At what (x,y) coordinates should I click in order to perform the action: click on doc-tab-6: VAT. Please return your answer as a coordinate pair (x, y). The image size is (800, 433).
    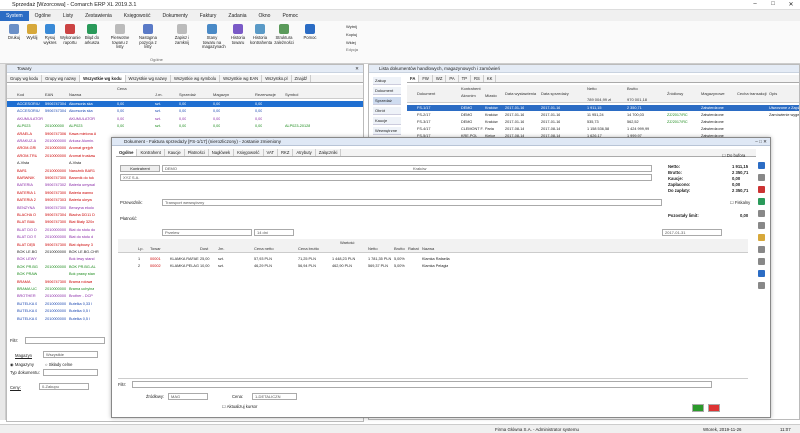
    Looking at the image, I should click on (271, 152).